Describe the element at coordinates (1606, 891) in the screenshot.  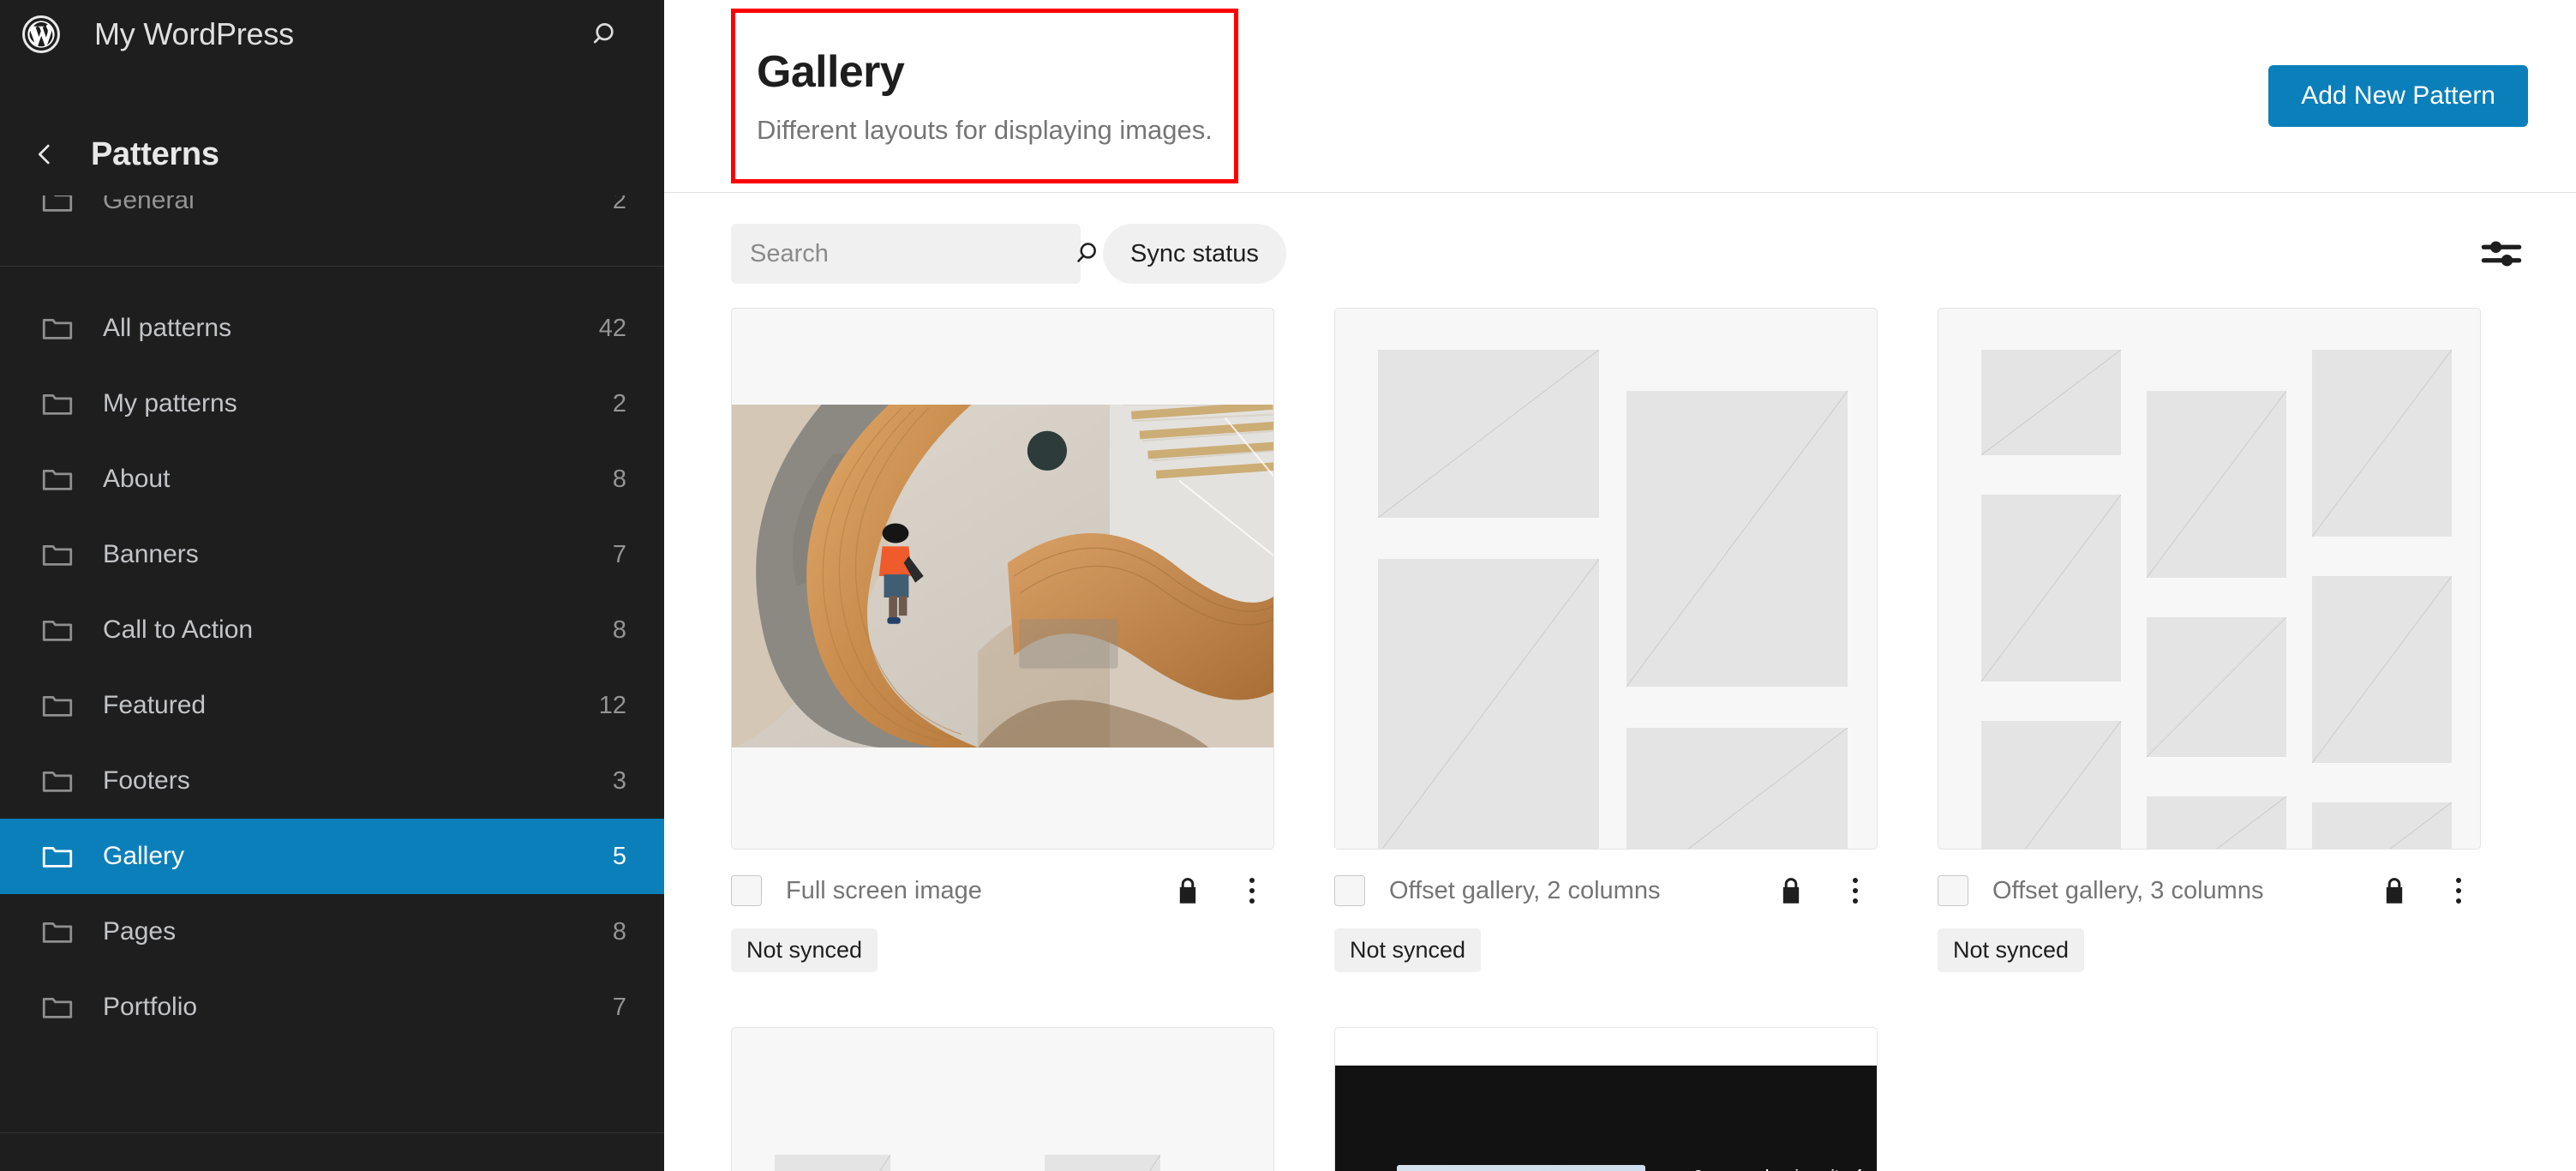
I see `pattern-card-meta: Offset gallery, 2 columns` at that location.